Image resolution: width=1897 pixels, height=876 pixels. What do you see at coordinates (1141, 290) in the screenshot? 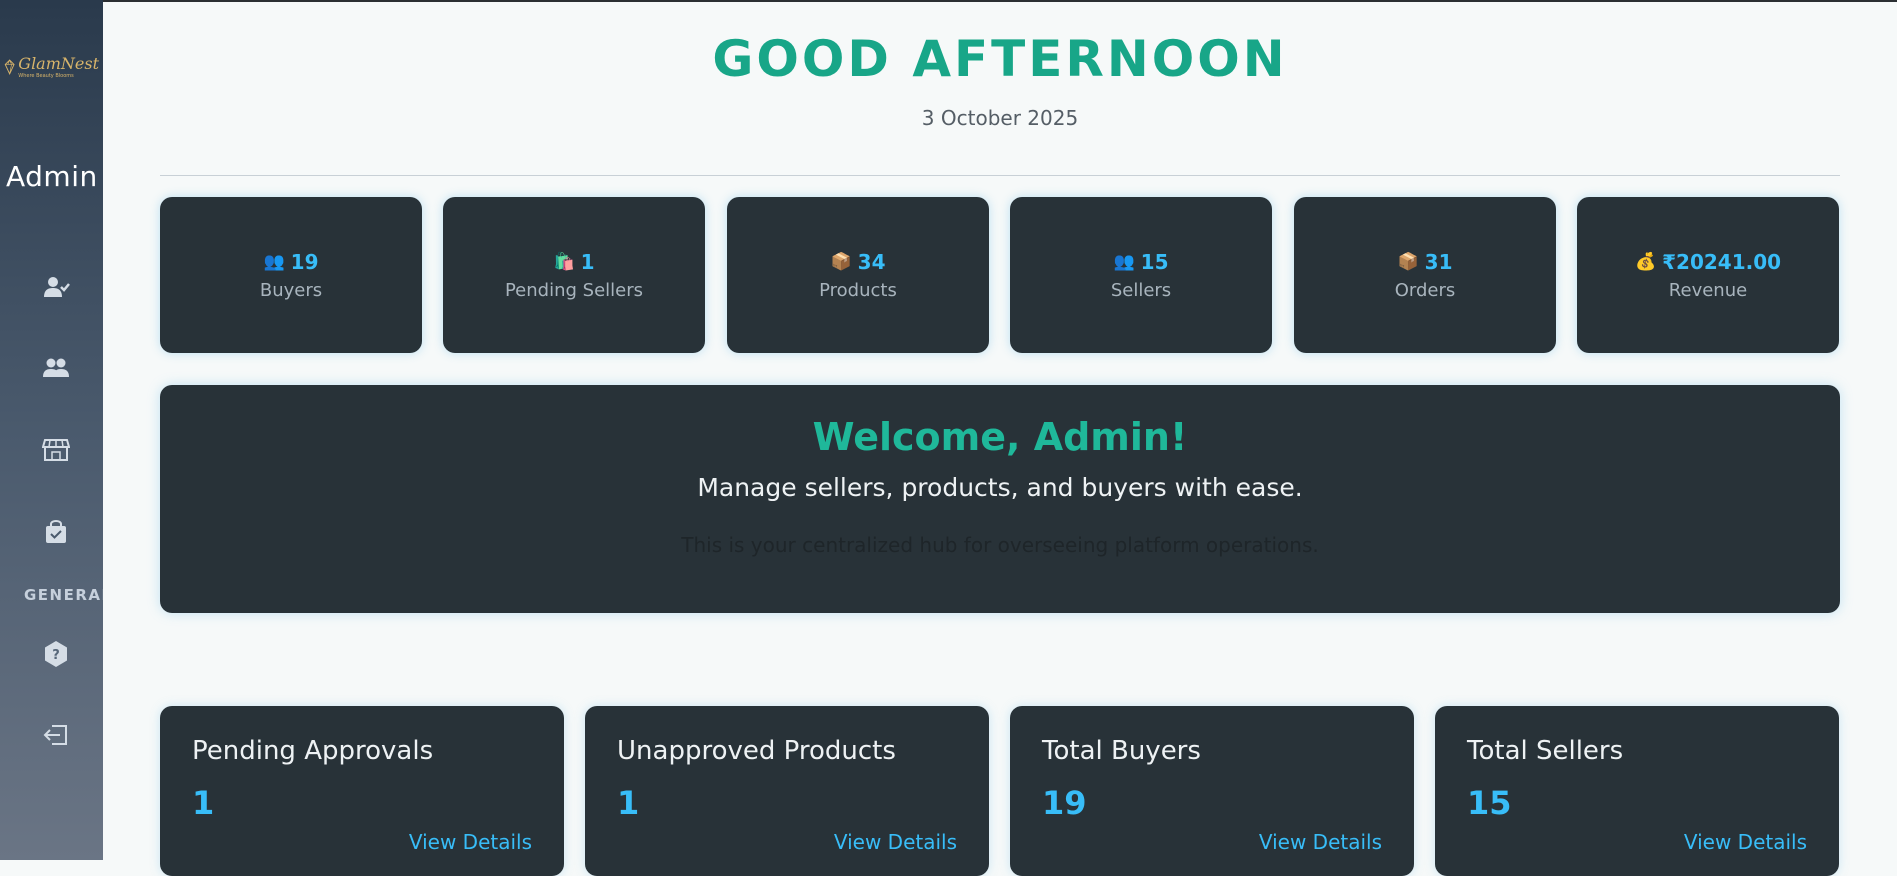
I see `stat-label: Sellers` at bounding box center [1141, 290].